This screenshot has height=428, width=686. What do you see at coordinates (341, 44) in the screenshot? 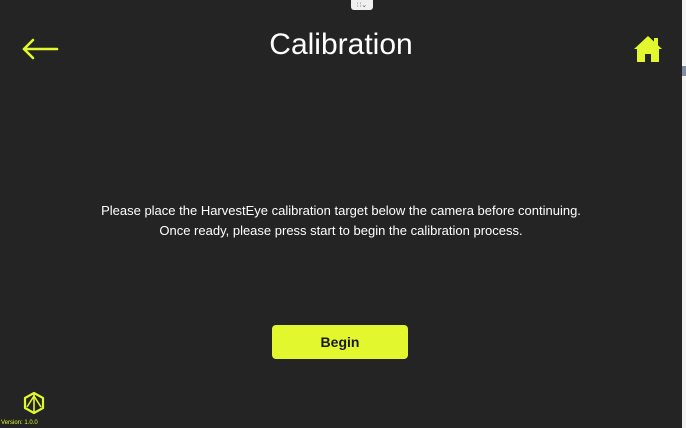
I see `page-title: Calibration` at bounding box center [341, 44].